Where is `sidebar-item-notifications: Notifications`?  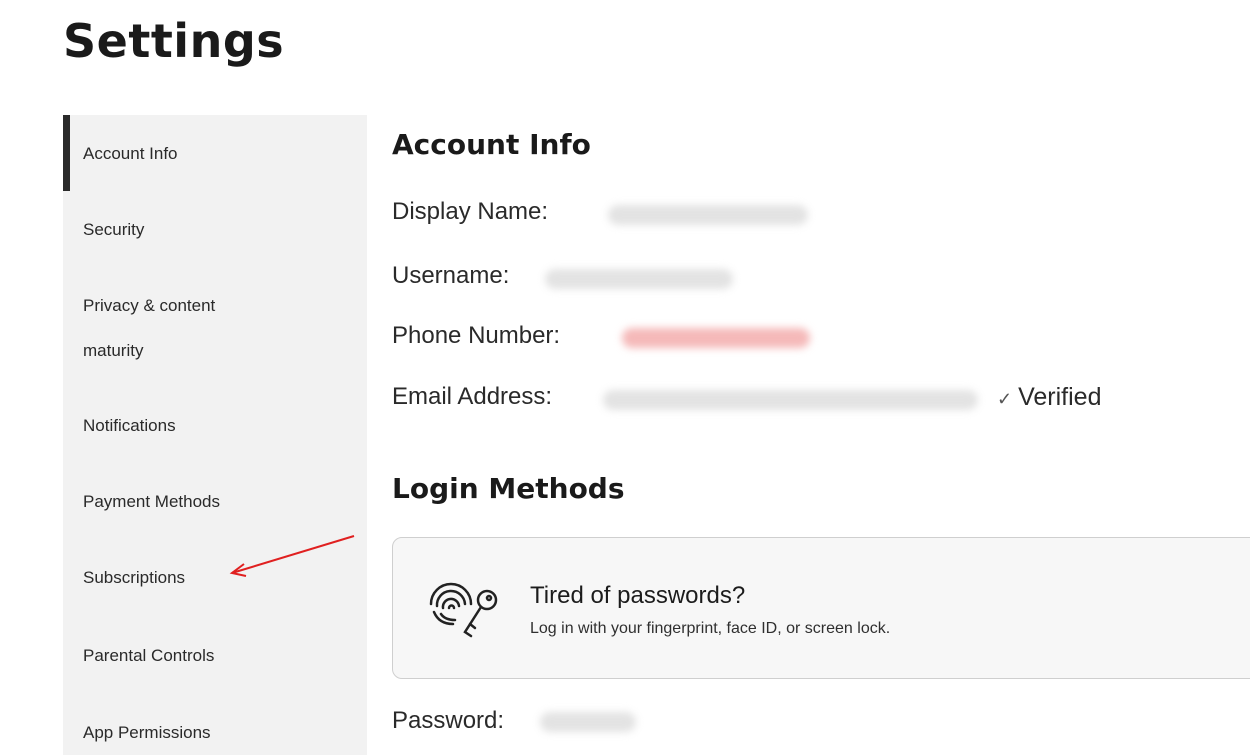
sidebar-item-notifications: Notifications is located at coordinates (129, 425).